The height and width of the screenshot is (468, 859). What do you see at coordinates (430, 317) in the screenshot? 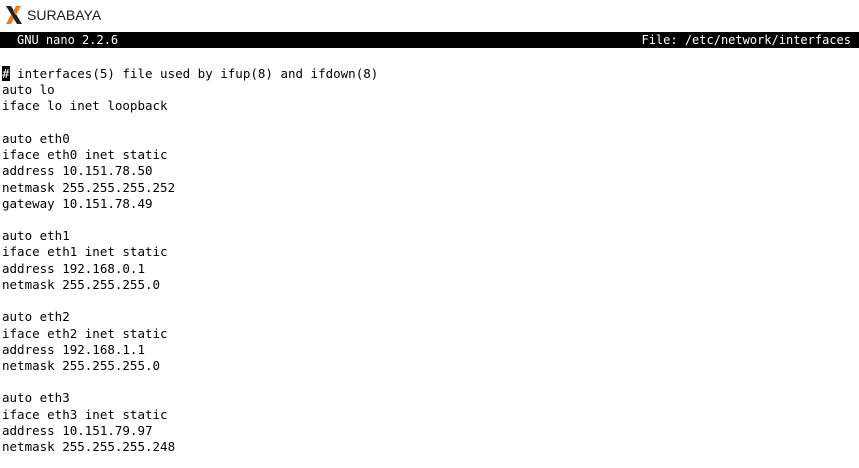
I see `editor-line: auto eth2` at bounding box center [430, 317].